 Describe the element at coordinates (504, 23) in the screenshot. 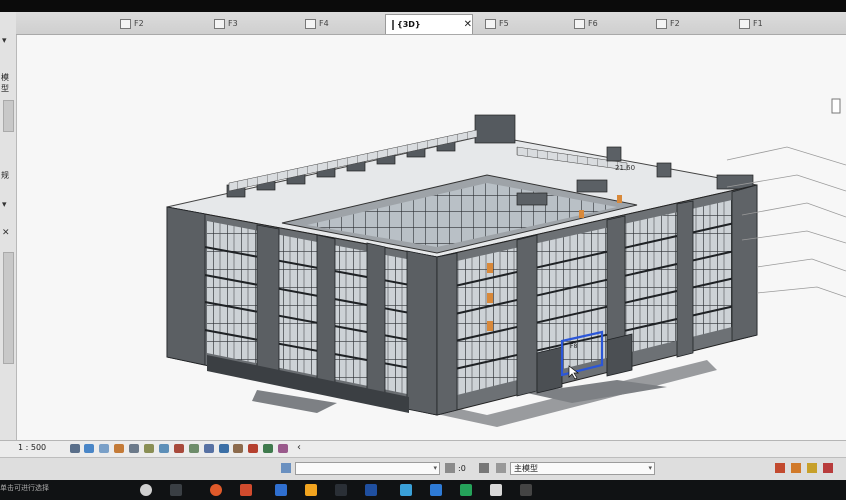

I see `tab-label: F5` at that location.